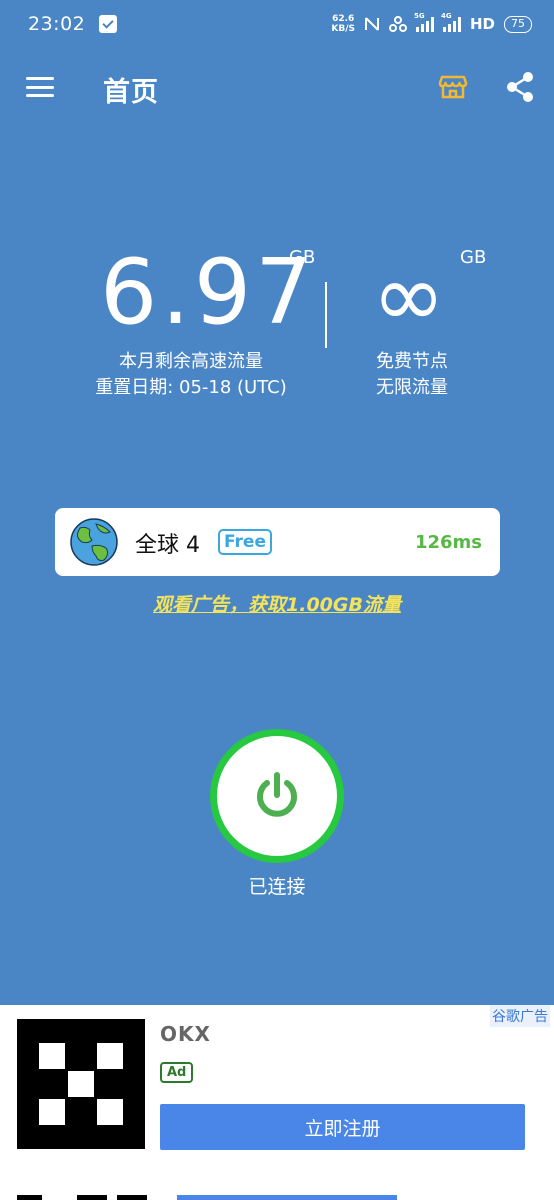 This screenshot has height=1200, width=554. I want to click on hotspot-icon, so click(397, 24).